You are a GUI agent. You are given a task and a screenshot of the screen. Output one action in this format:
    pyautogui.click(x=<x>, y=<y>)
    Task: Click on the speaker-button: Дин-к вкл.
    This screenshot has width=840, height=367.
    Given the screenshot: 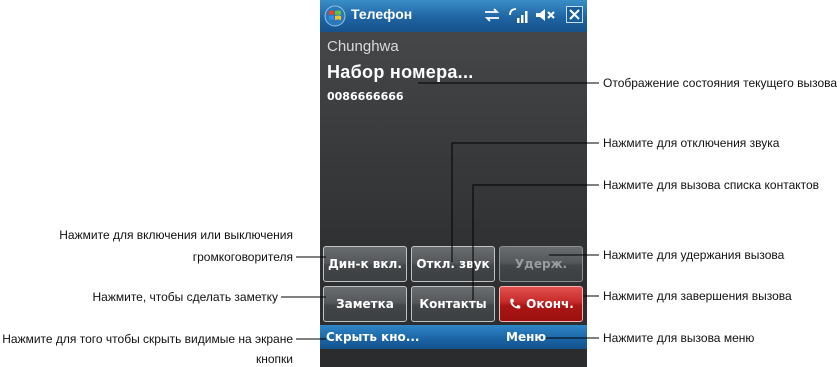 What is the action you would take?
    pyautogui.click(x=365, y=264)
    